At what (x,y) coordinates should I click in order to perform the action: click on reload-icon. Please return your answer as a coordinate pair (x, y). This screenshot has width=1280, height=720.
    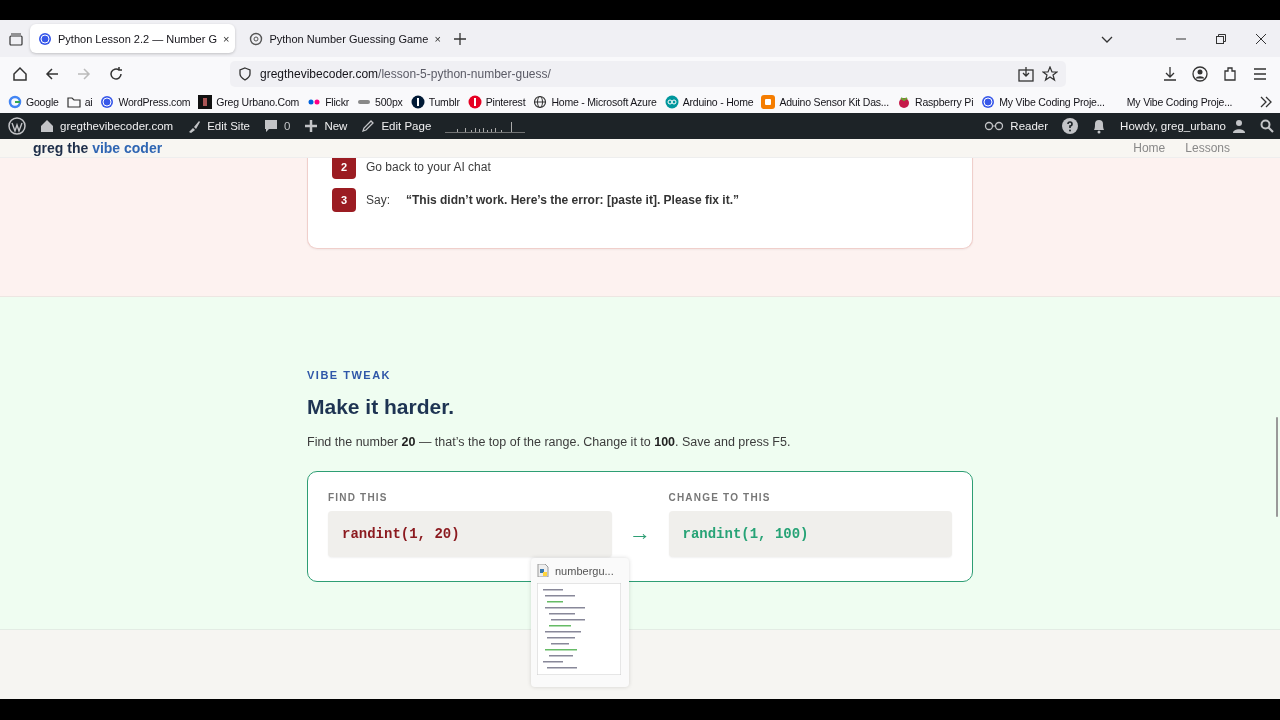
    Looking at the image, I should click on (116, 74).